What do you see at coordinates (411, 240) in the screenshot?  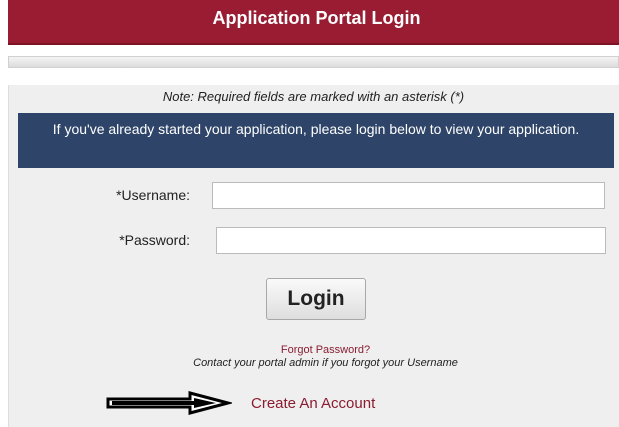 I see `password-input` at bounding box center [411, 240].